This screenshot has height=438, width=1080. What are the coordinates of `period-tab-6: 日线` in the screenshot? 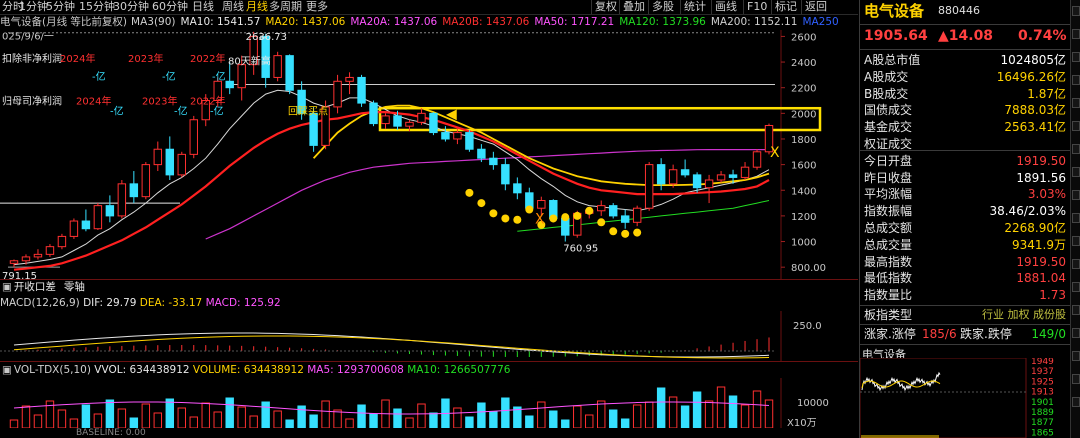 It's located at (203, 7).